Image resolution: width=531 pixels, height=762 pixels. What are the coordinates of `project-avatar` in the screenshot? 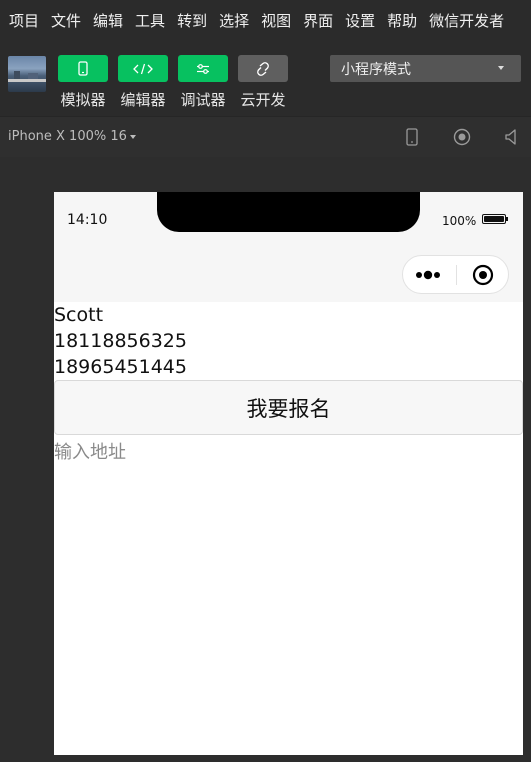 It's located at (27, 74).